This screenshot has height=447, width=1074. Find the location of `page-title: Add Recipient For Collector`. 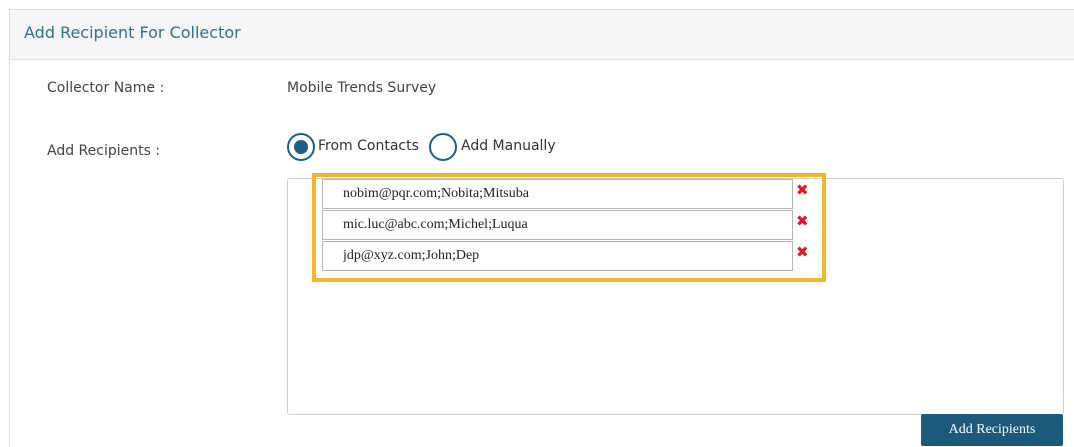

page-title: Add Recipient For Collector is located at coordinates (132, 32).